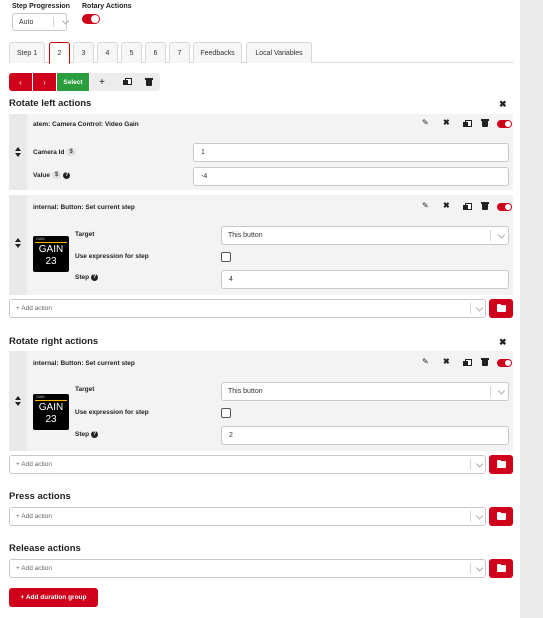  Describe the element at coordinates (107, 52) in the screenshot. I see `tab-step-4: 4` at that location.